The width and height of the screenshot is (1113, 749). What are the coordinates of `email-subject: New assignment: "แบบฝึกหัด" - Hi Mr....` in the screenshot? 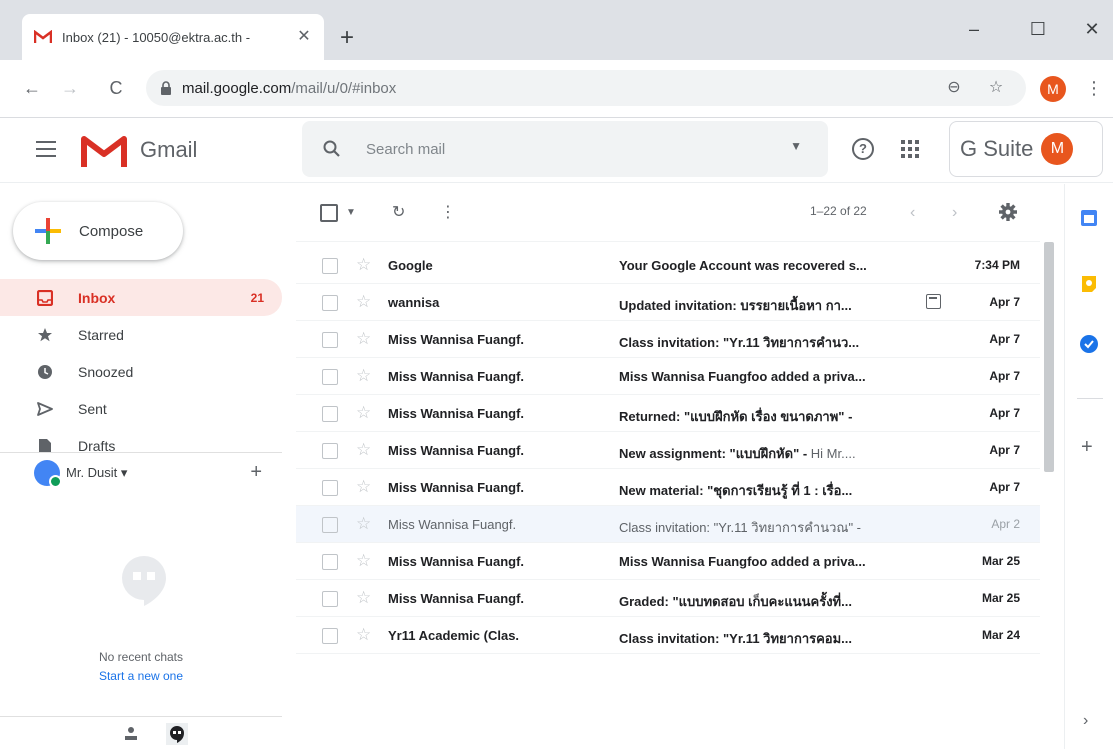 It's located at (766, 453).